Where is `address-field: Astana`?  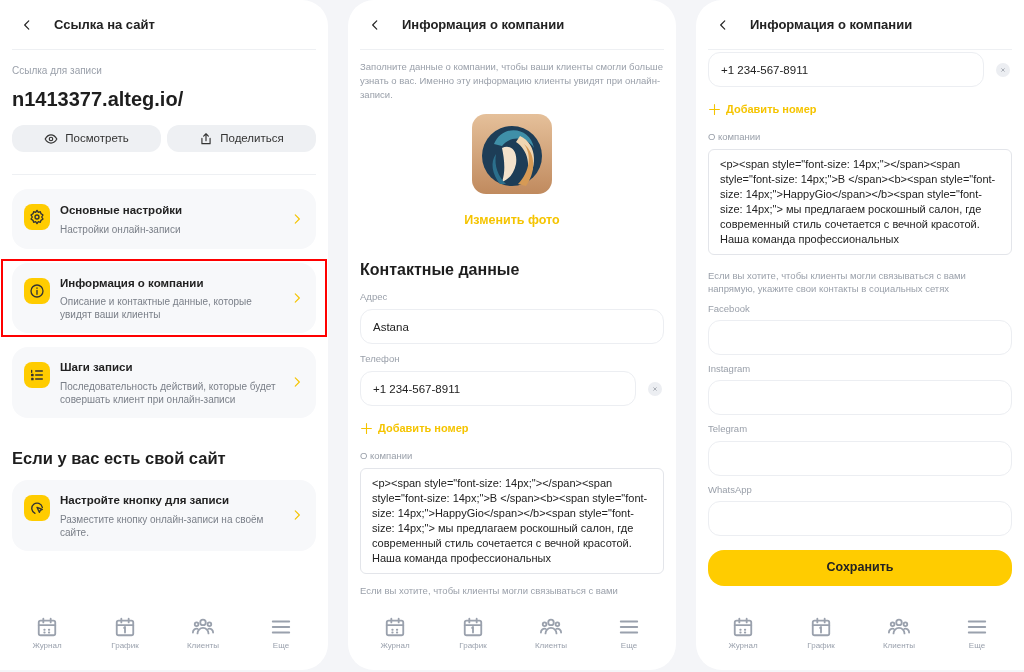 address-field: Astana is located at coordinates (512, 326).